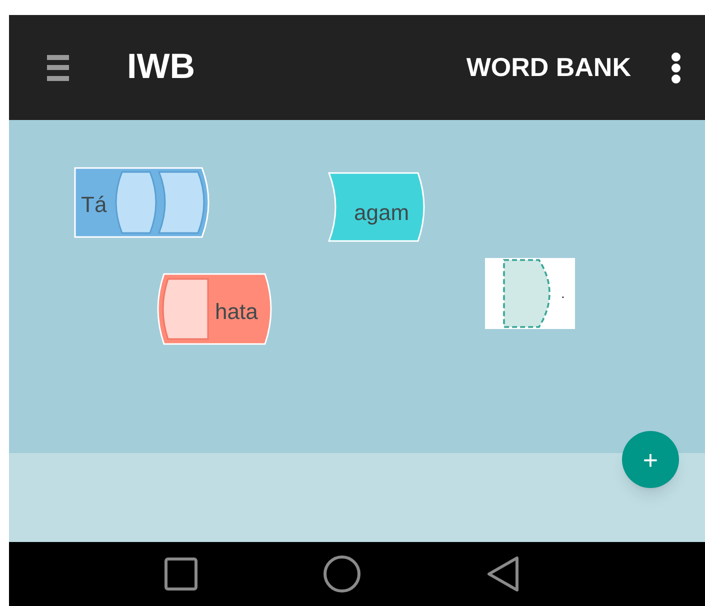 Image resolution: width=705 pixels, height=606 pixels. I want to click on home-icon, so click(342, 574).